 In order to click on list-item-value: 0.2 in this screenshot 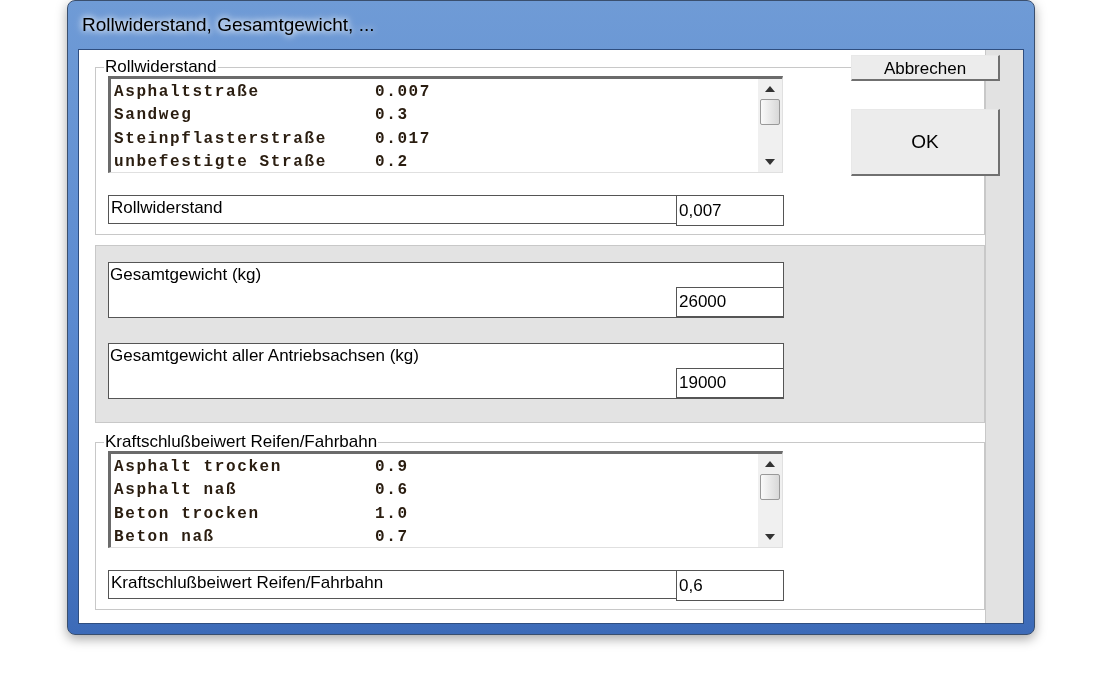, I will do `click(392, 163)`.